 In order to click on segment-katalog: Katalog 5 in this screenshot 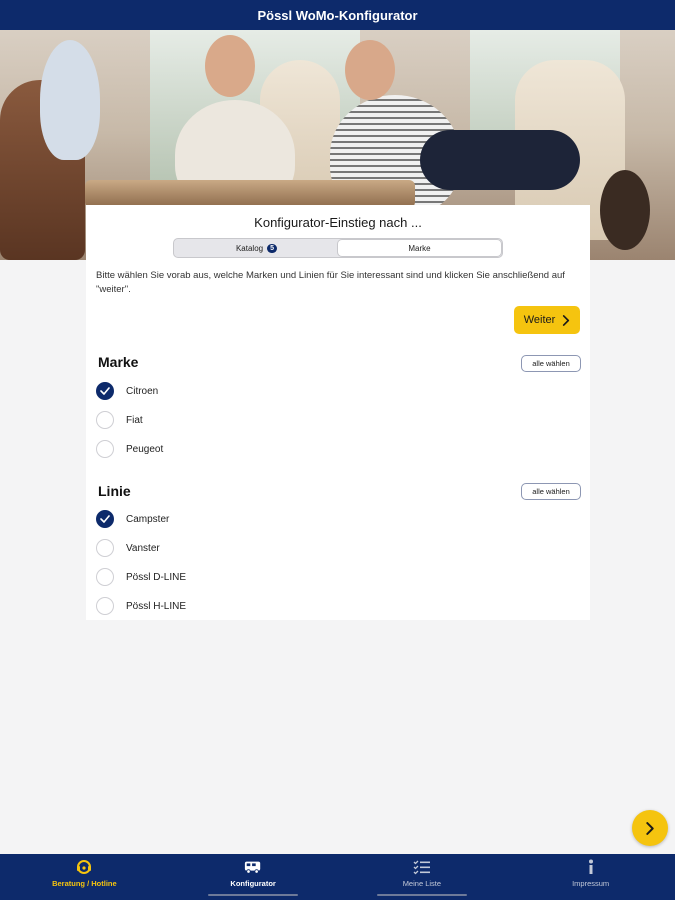, I will do `click(256, 248)`.